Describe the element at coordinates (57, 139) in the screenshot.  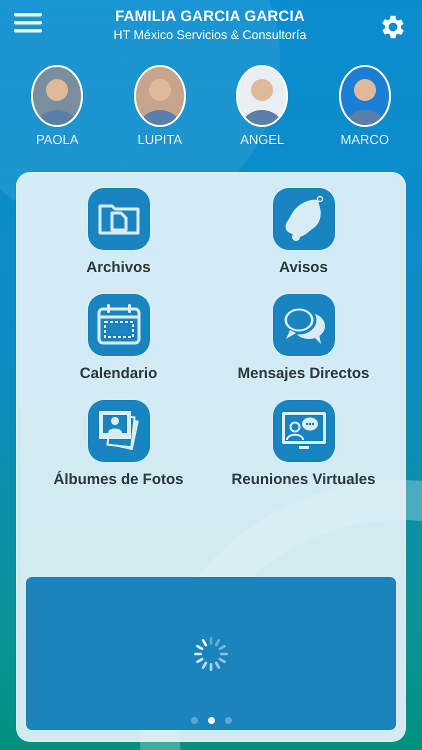
I see `member-name: PAOLA` at that location.